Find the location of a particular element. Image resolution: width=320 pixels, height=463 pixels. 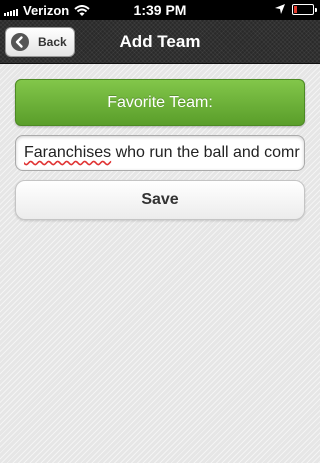

status-right is located at coordinates (295, 9).